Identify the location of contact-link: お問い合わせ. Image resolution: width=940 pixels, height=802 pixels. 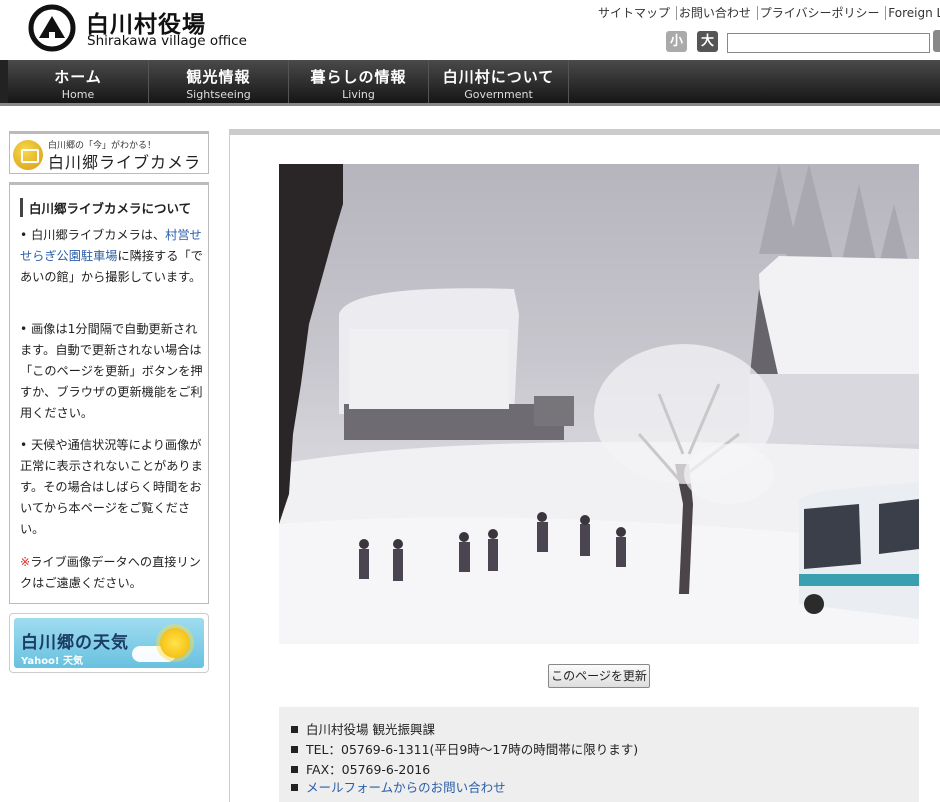
(714, 13).